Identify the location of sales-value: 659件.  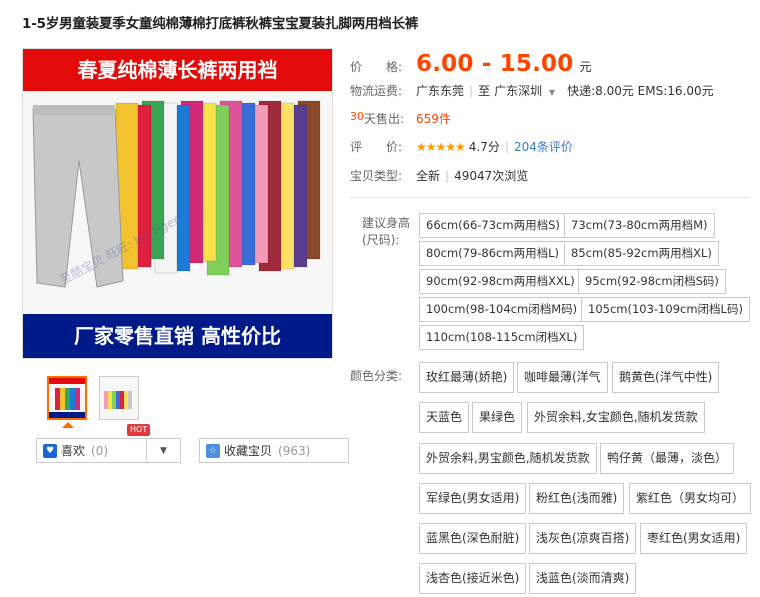
(433, 119).